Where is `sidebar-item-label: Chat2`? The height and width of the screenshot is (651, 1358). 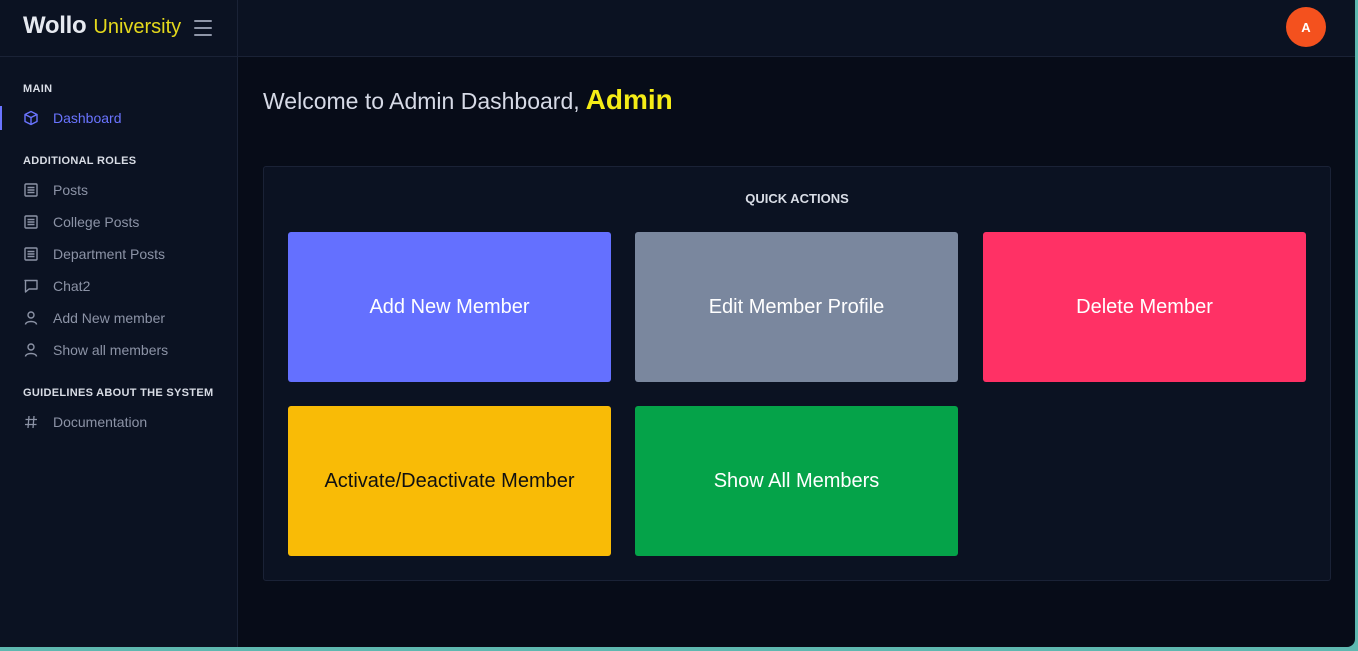
sidebar-item-label: Chat2 is located at coordinates (72, 286).